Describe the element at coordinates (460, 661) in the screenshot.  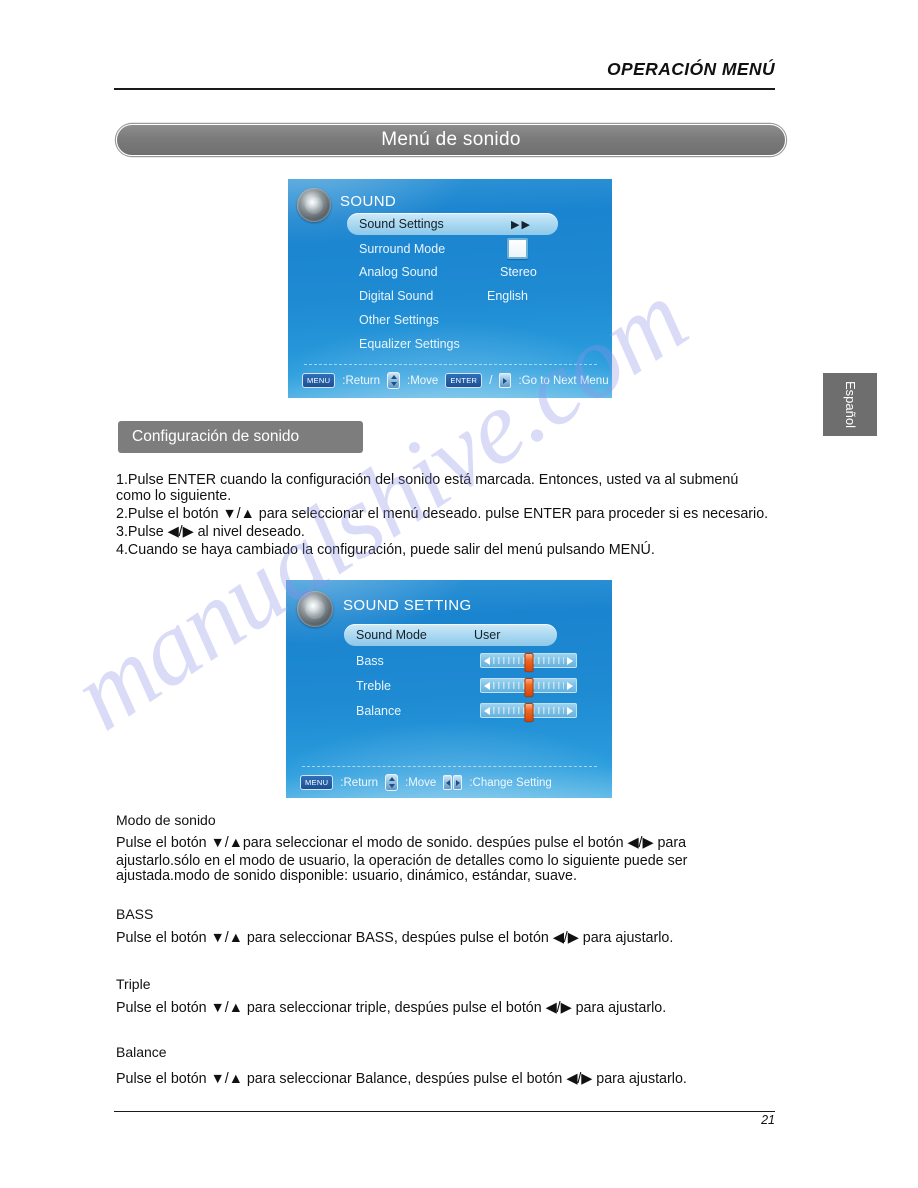
I see `osd-row-bass: Bass` at that location.